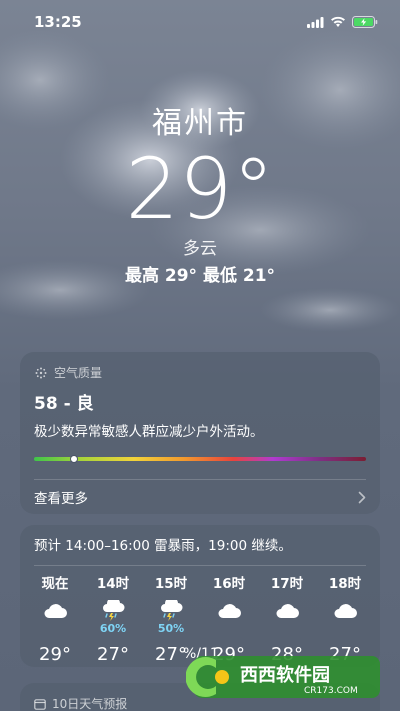 This screenshot has height=711, width=400. I want to click on status-icons, so click(342, 22).